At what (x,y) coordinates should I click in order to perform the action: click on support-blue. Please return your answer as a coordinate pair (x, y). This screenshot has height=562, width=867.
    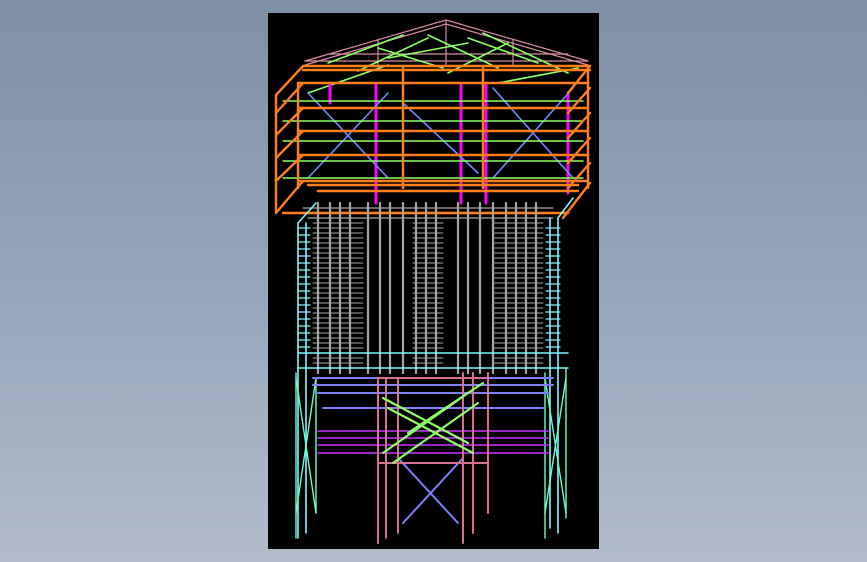
    Looking at the image, I should click on (433, 450).